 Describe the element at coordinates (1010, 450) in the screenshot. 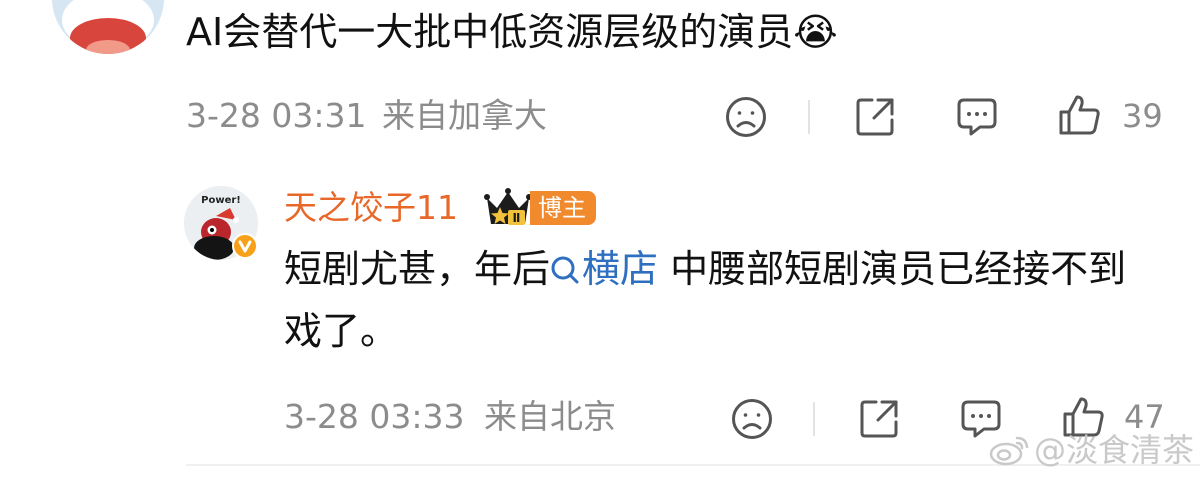

I see `weibo-logo-icon` at that location.